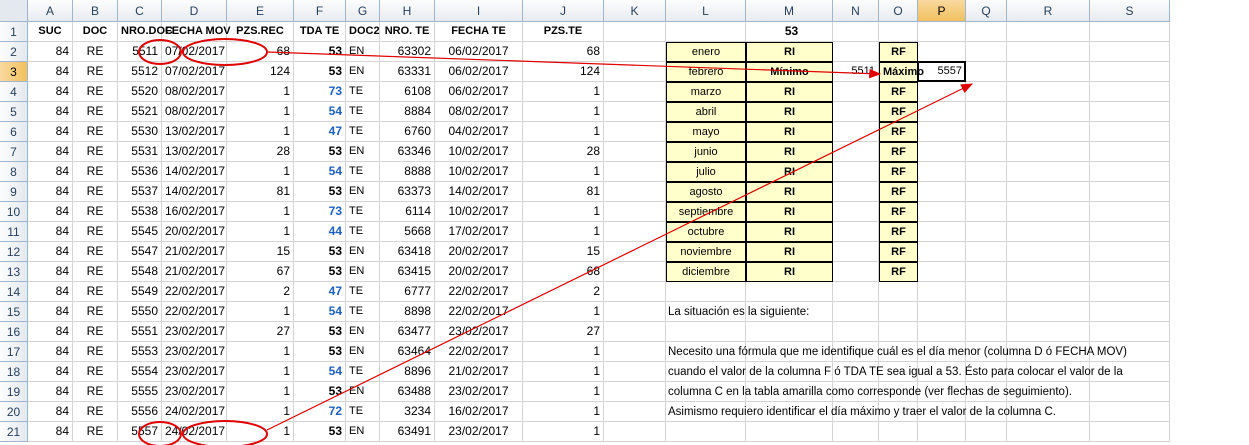  I want to click on data-cell: 14/02/2017, so click(479, 192).